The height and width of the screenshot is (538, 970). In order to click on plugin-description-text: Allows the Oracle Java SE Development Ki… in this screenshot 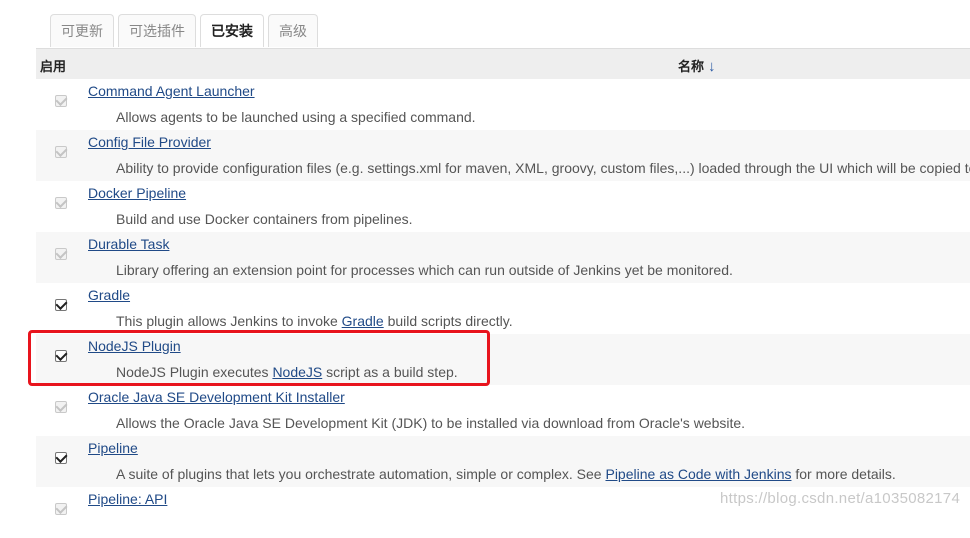, I will do `click(431, 423)`.